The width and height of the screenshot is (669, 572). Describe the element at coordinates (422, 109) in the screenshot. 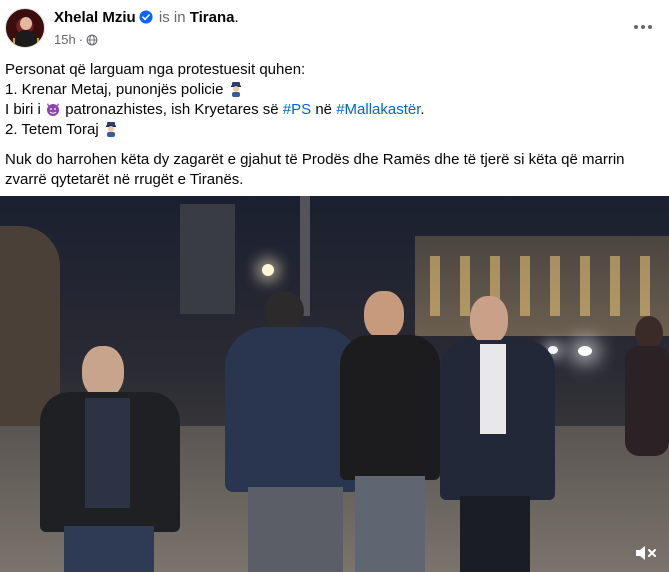

I see `text-line-3-end: .` at that location.